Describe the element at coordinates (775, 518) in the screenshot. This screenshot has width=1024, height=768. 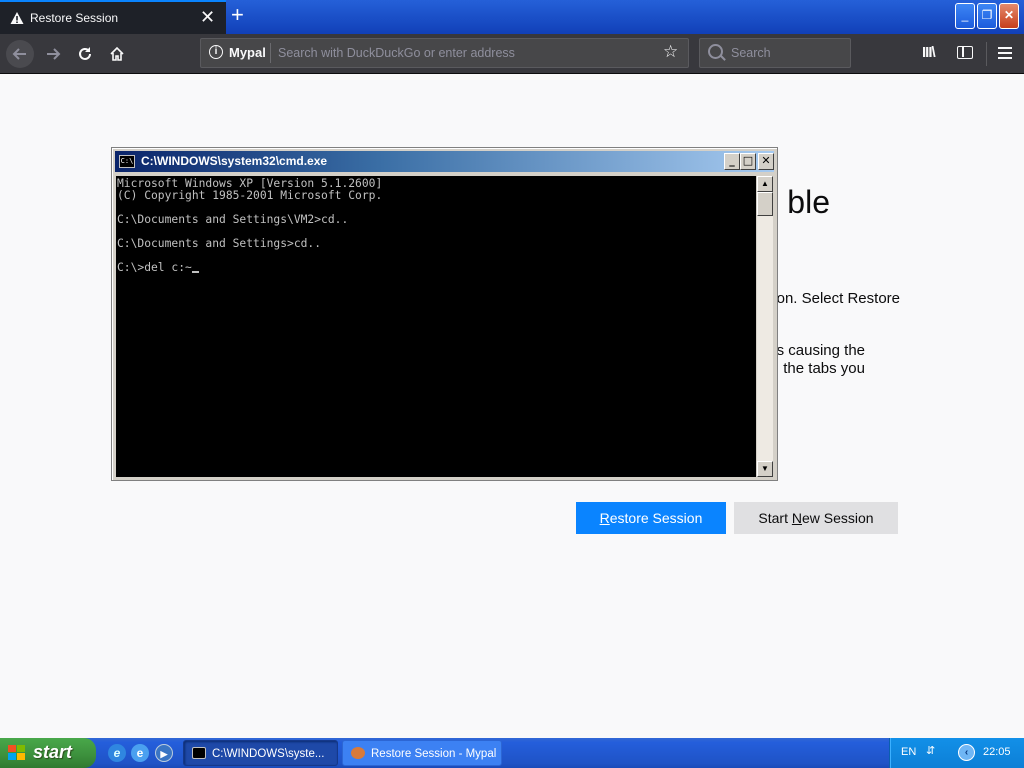
I see `start-new-label-prefix: Start` at that location.